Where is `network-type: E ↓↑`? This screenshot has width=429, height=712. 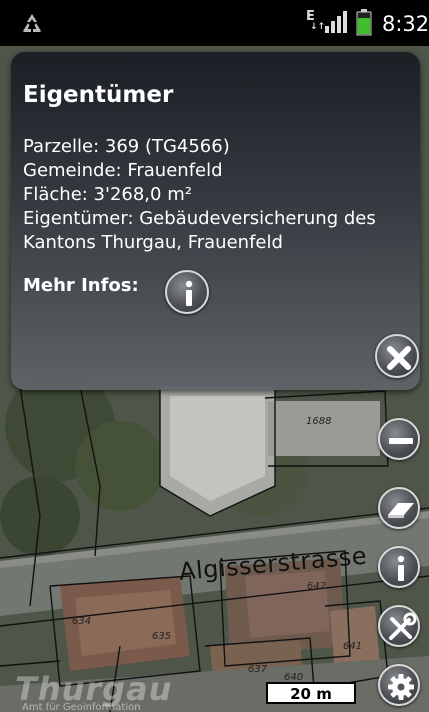
network-type: E ↓↑ is located at coordinates (316, 20).